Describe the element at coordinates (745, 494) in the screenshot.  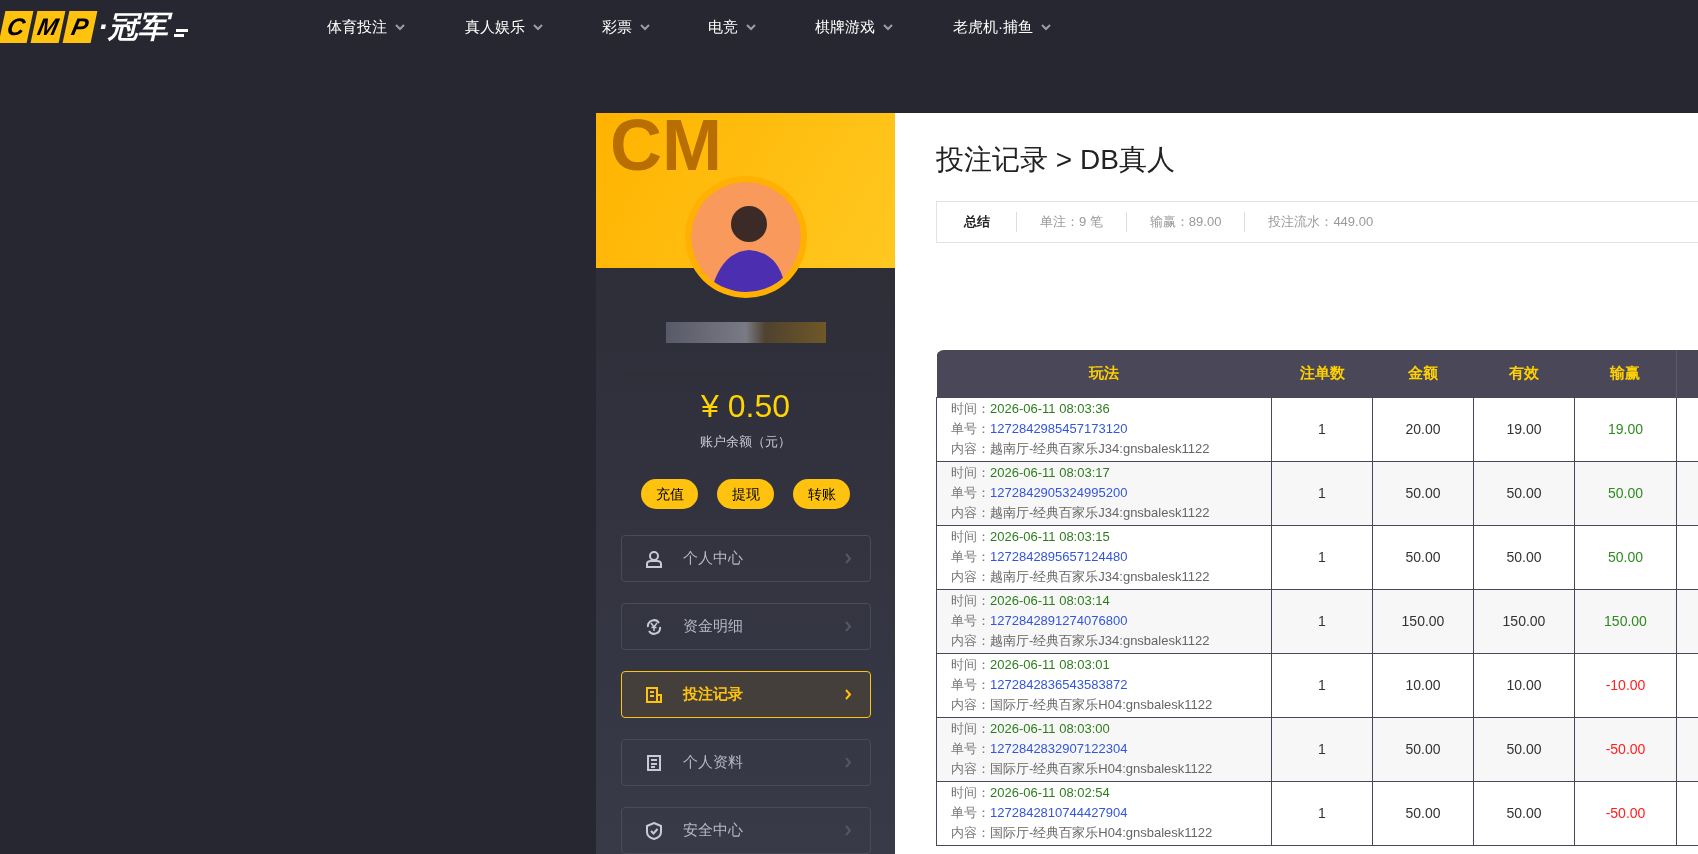
I see `action-button: 提现` at that location.